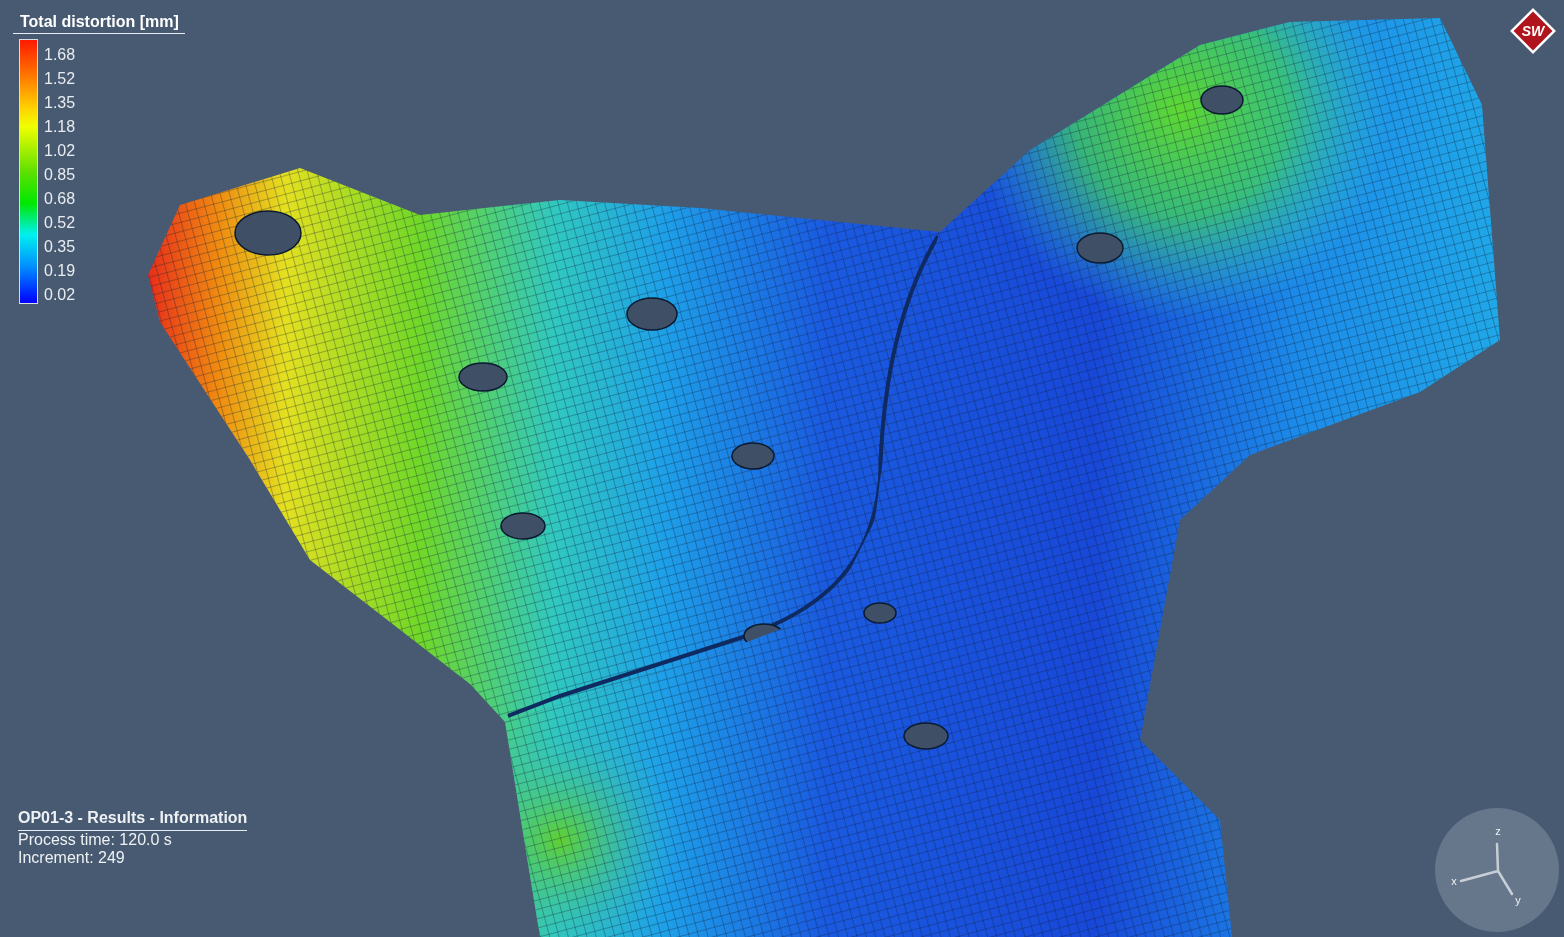  I want to click on axis-label: y, so click(1518, 900).